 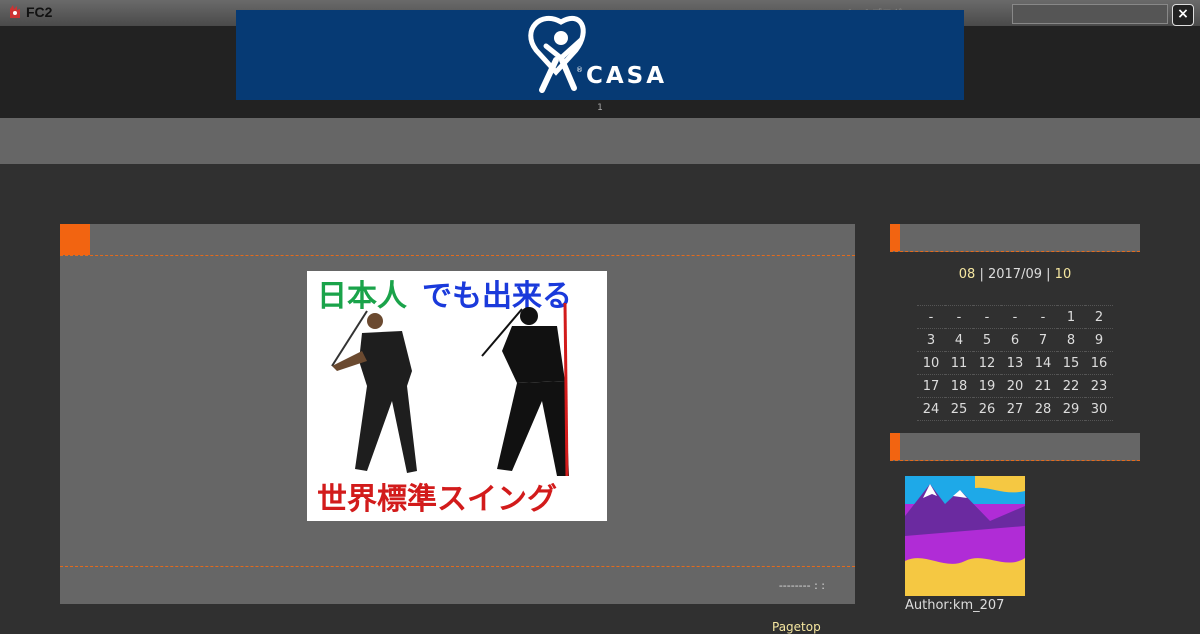 I want to click on fc2-logo: FC2, so click(x=30, y=12).